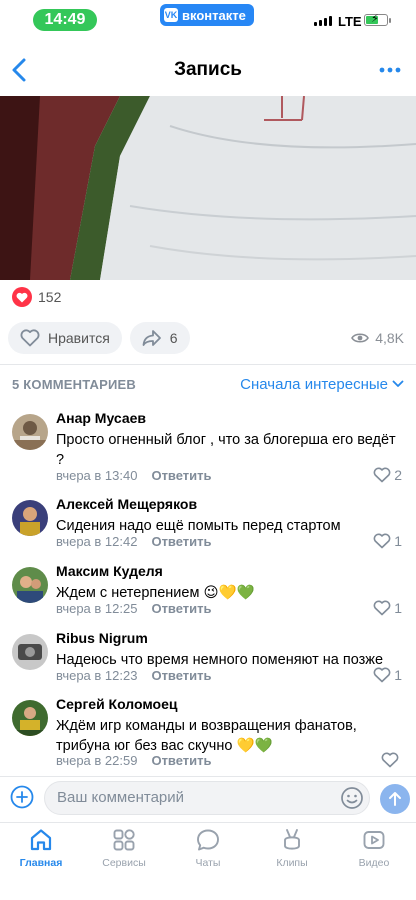  Describe the element at coordinates (151, 338) in the screenshot. I see `share-arrow-icon` at that location.